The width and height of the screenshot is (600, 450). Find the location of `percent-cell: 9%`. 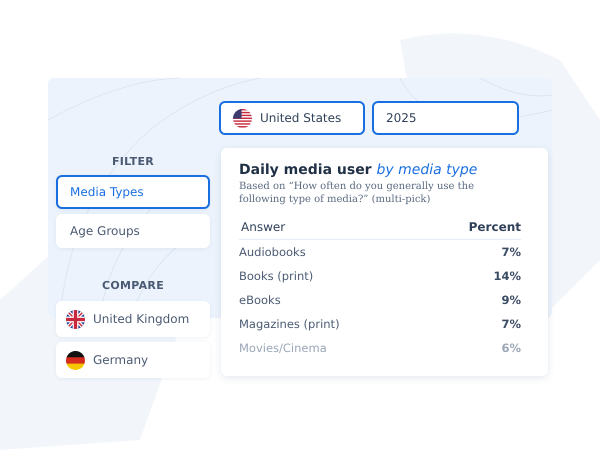

percent-cell: 9% is located at coordinates (511, 300).